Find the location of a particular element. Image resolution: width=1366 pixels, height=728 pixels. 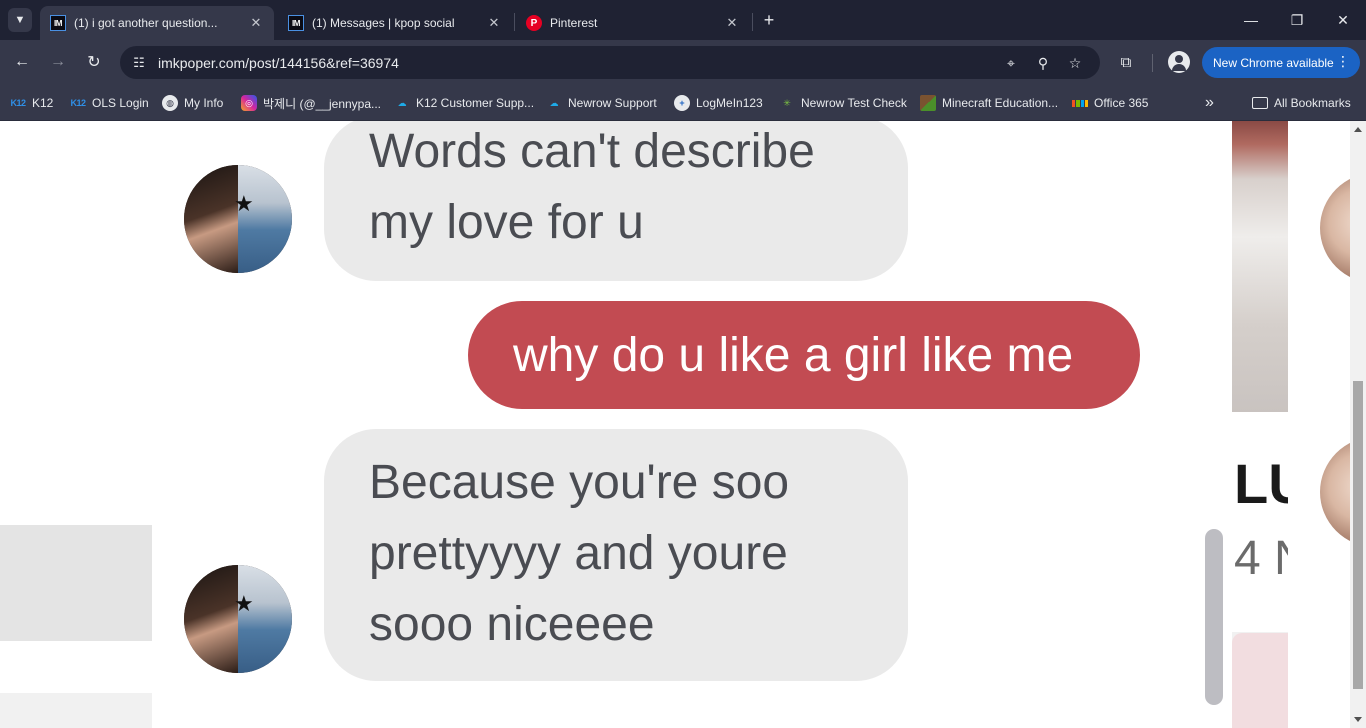

minecraft-icon is located at coordinates (928, 103).